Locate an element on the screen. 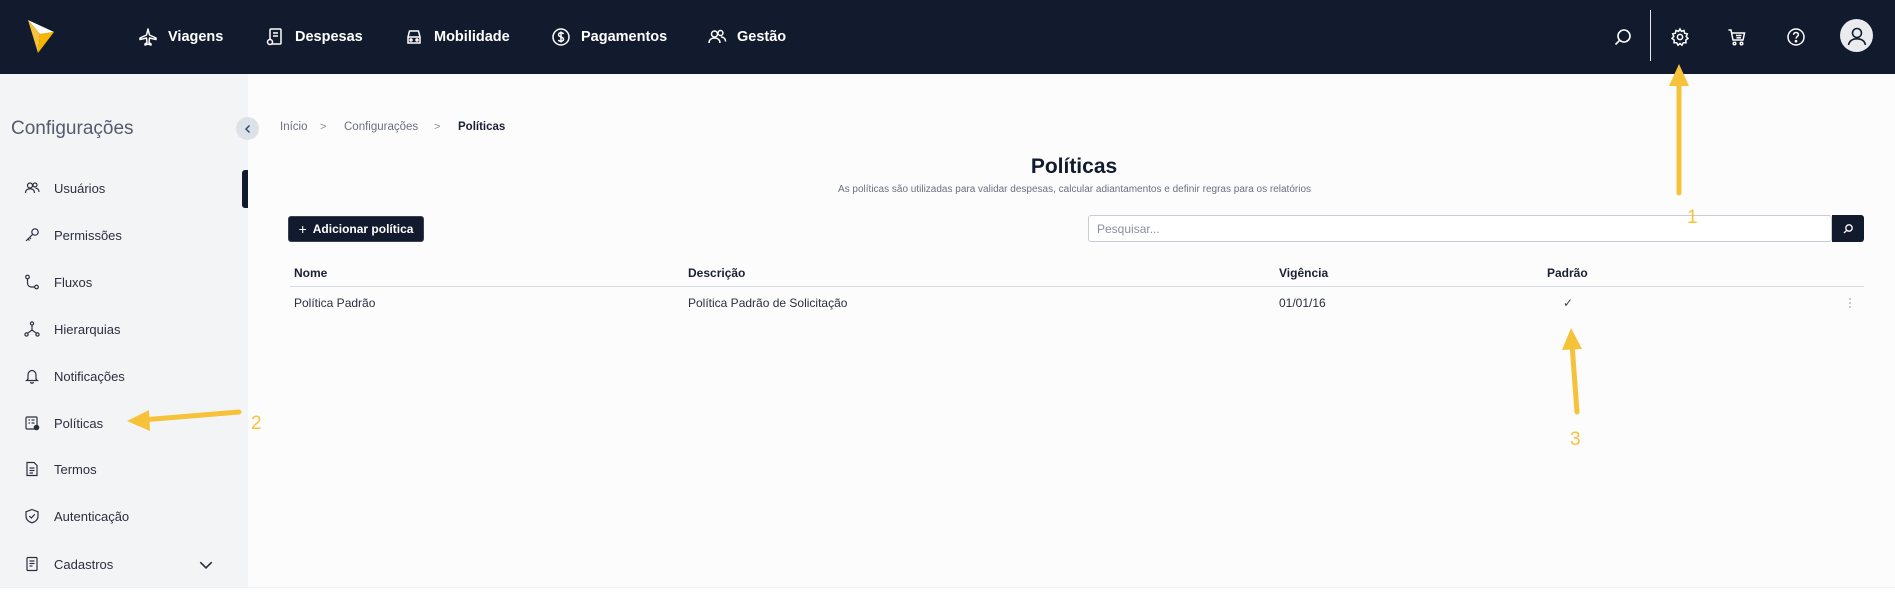 This screenshot has height=615, width=1895. sidebar-item-politicas: Políticas is located at coordinates (63, 423).